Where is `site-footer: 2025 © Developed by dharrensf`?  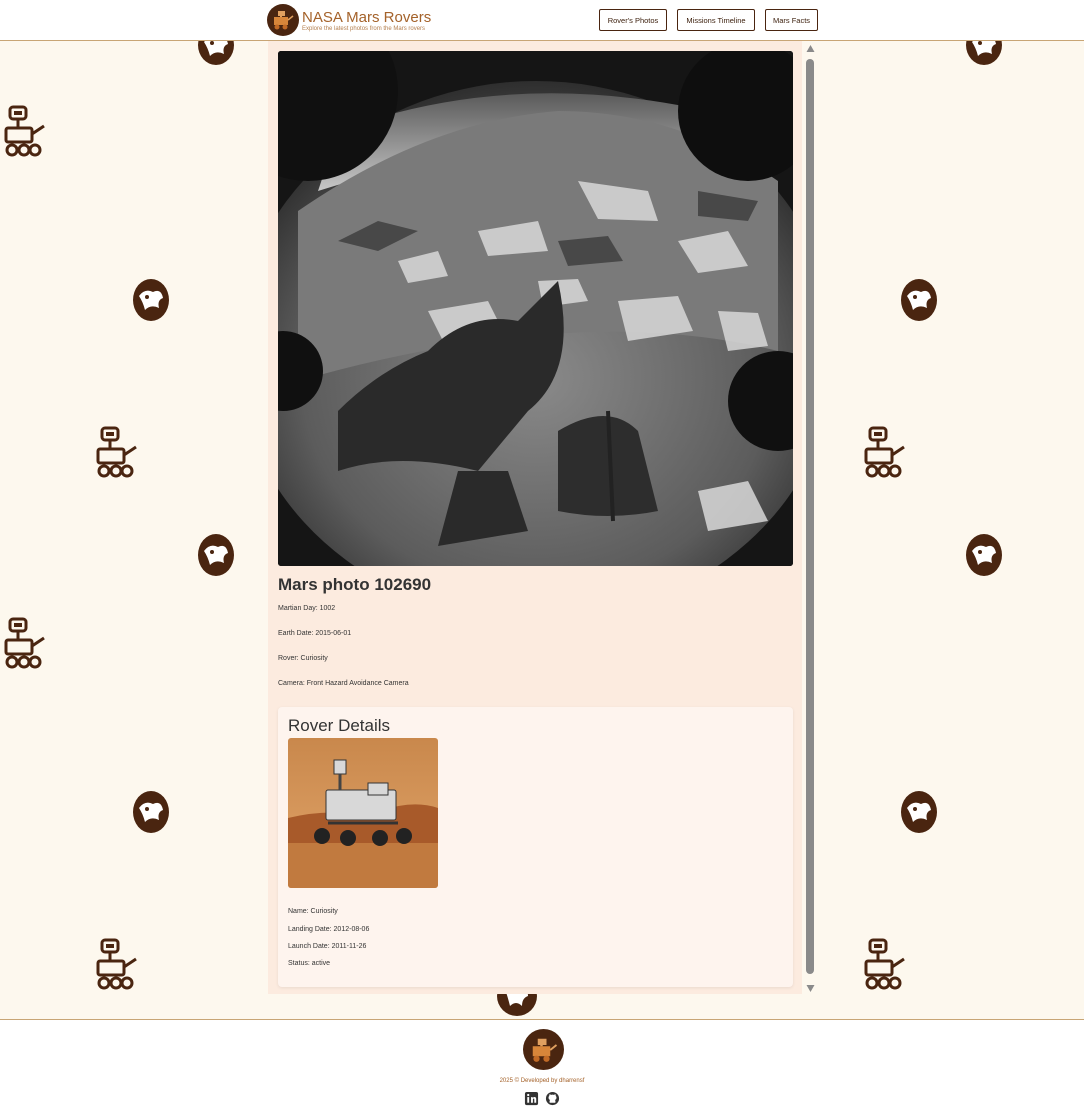 site-footer: 2025 © Developed by dharrensf is located at coordinates (542, 1066).